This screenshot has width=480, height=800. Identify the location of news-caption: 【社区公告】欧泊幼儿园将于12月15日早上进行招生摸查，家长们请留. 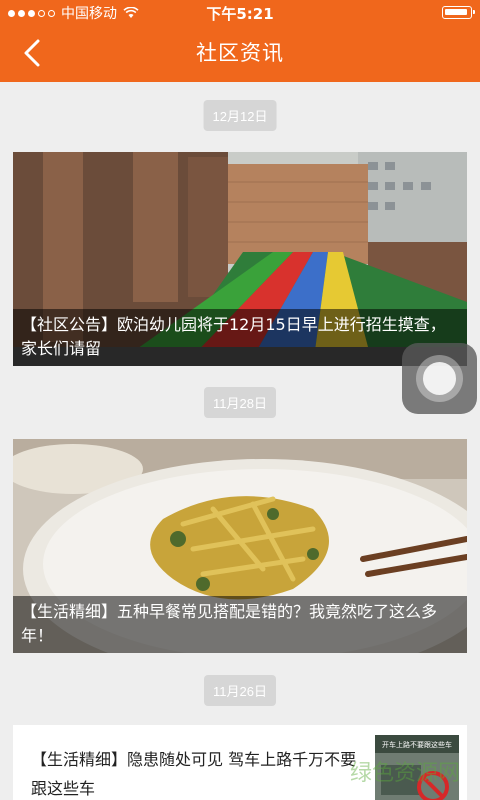
(240, 337).